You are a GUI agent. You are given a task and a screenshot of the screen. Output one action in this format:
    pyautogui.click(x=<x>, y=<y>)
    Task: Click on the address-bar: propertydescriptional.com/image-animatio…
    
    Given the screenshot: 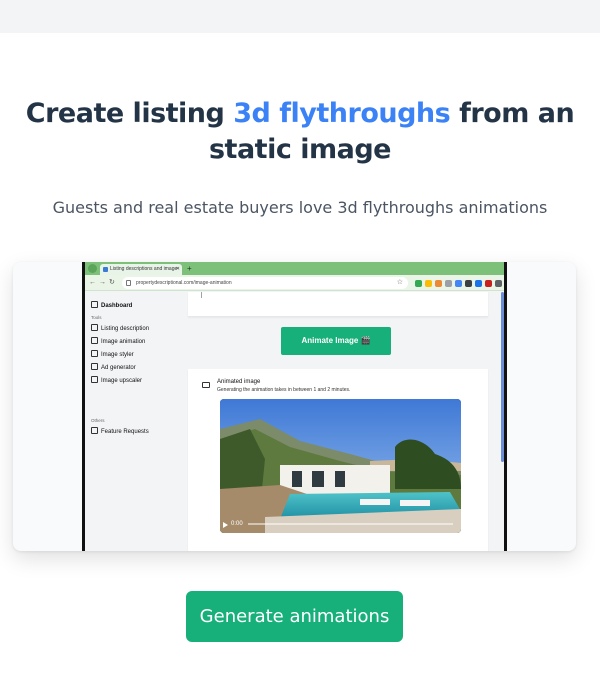 What is the action you would take?
    pyautogui.click(x=265, y=283)
    